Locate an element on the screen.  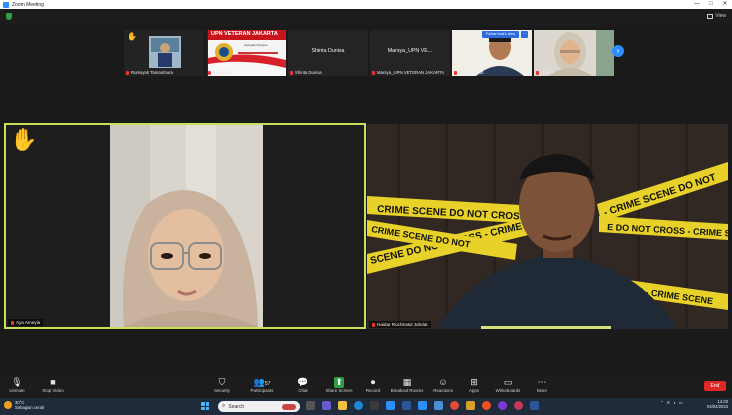
participants-button: 👥57 Participants is located at coordinates (262, 385).